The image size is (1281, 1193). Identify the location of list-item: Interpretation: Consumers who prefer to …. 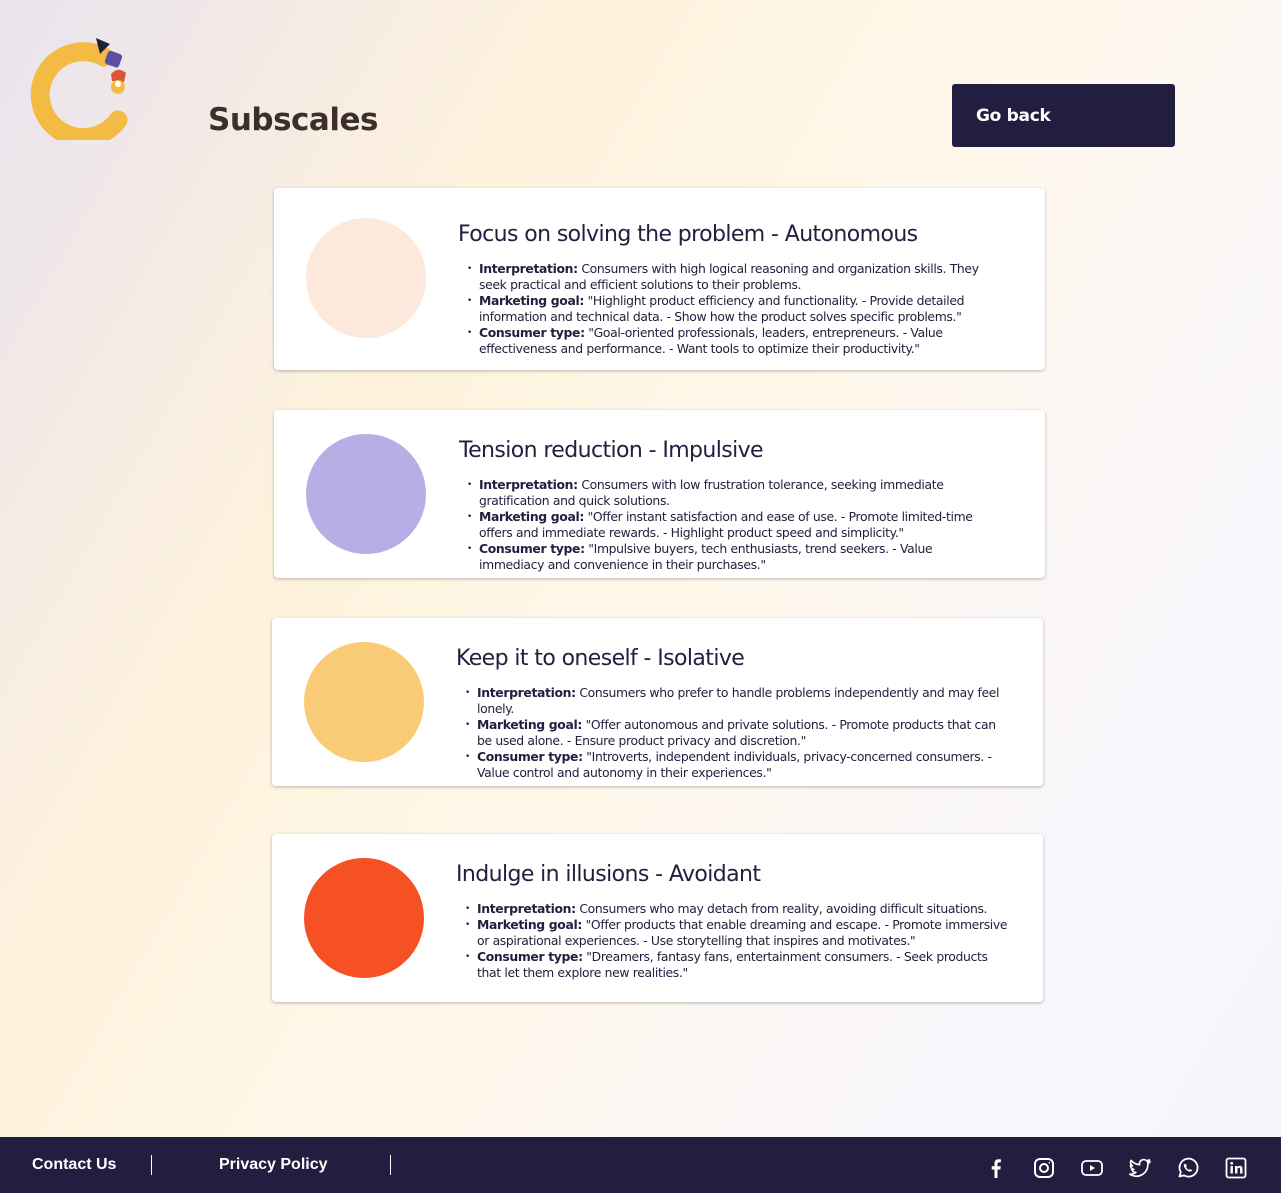
(736, 701).